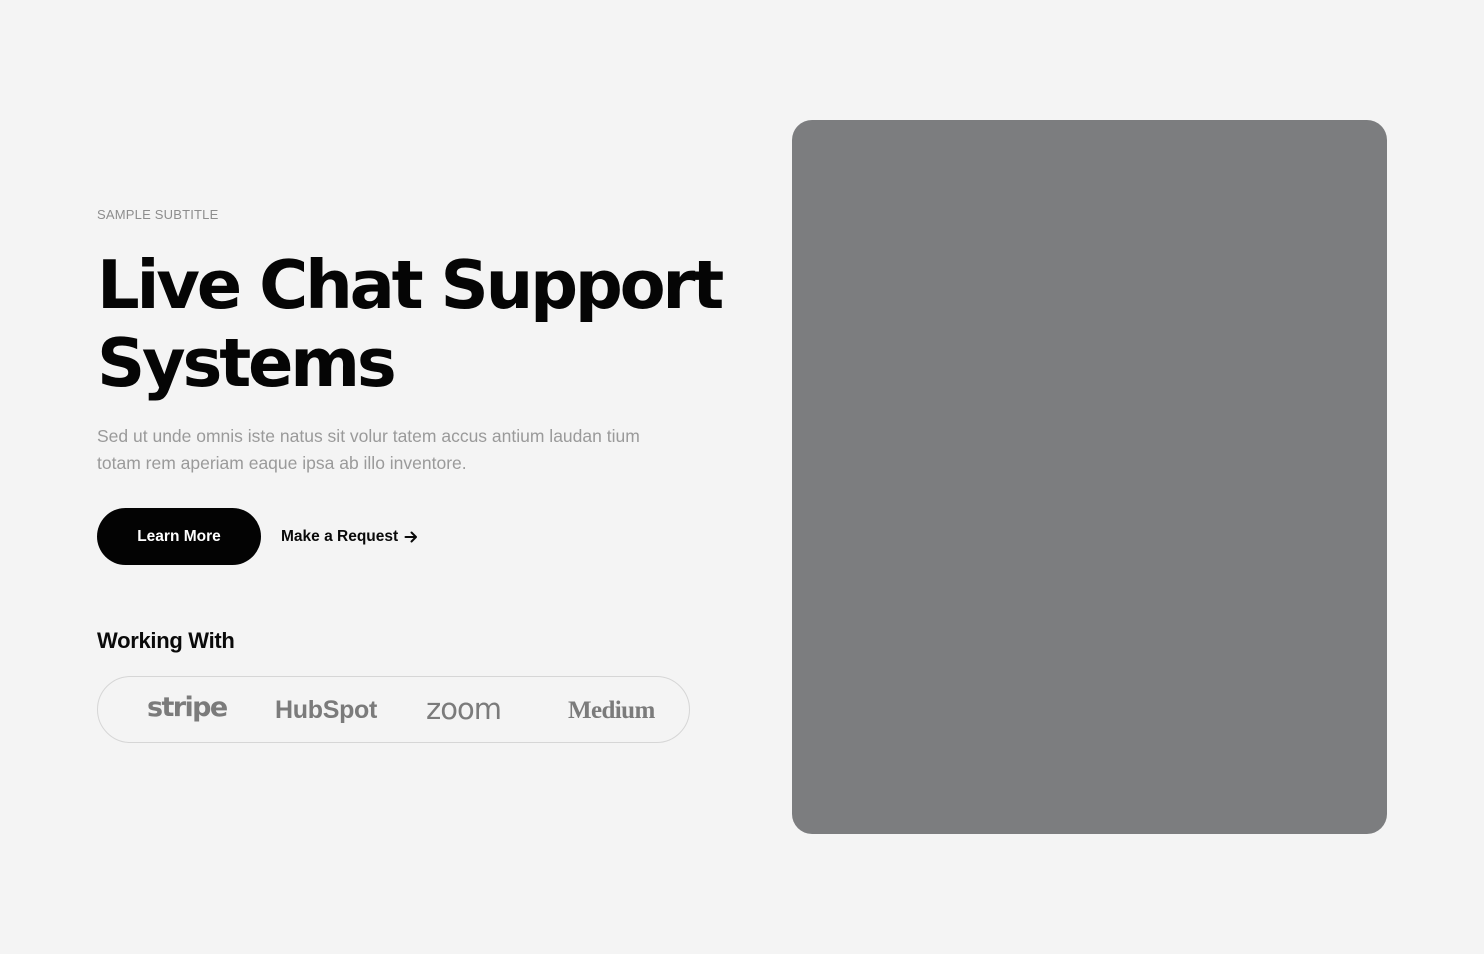  Describe the element at coordinates (247, 363) in the screenshot. I see `page-title-line-2: Systems` at that location.